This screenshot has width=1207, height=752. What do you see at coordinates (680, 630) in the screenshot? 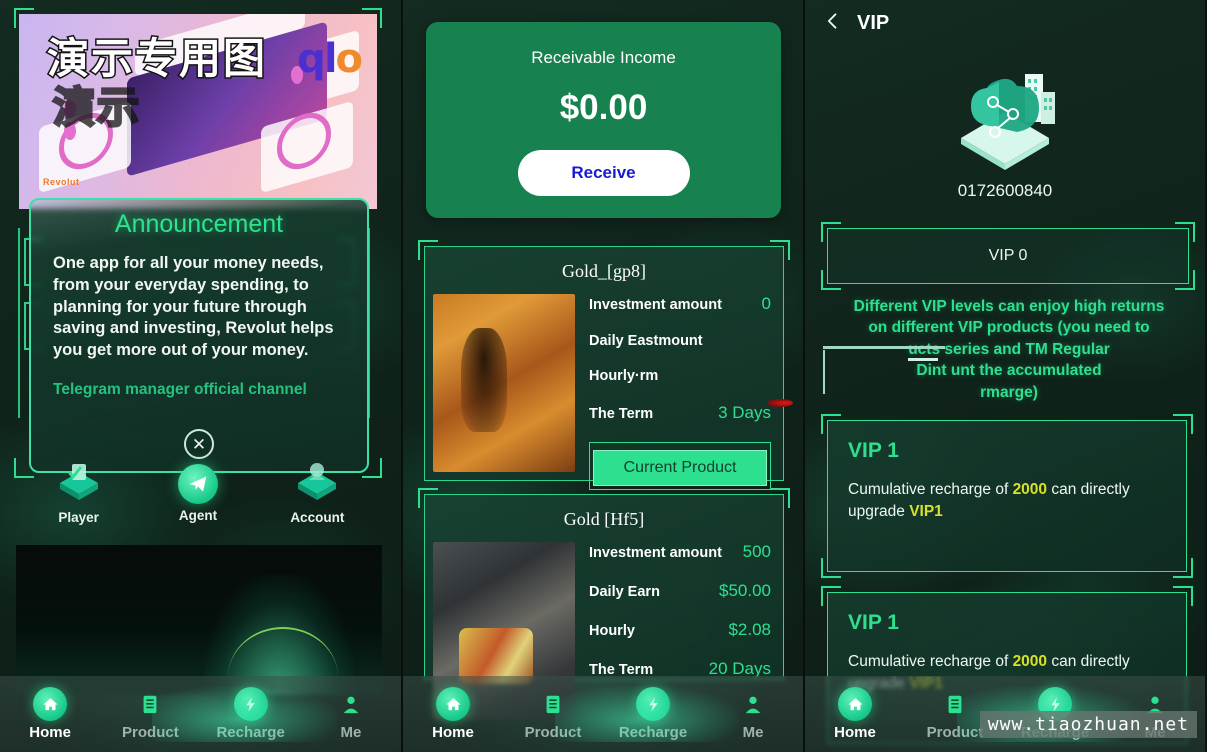
I see `product-row: Hourly $2.08` at bounding box center [680, 630].